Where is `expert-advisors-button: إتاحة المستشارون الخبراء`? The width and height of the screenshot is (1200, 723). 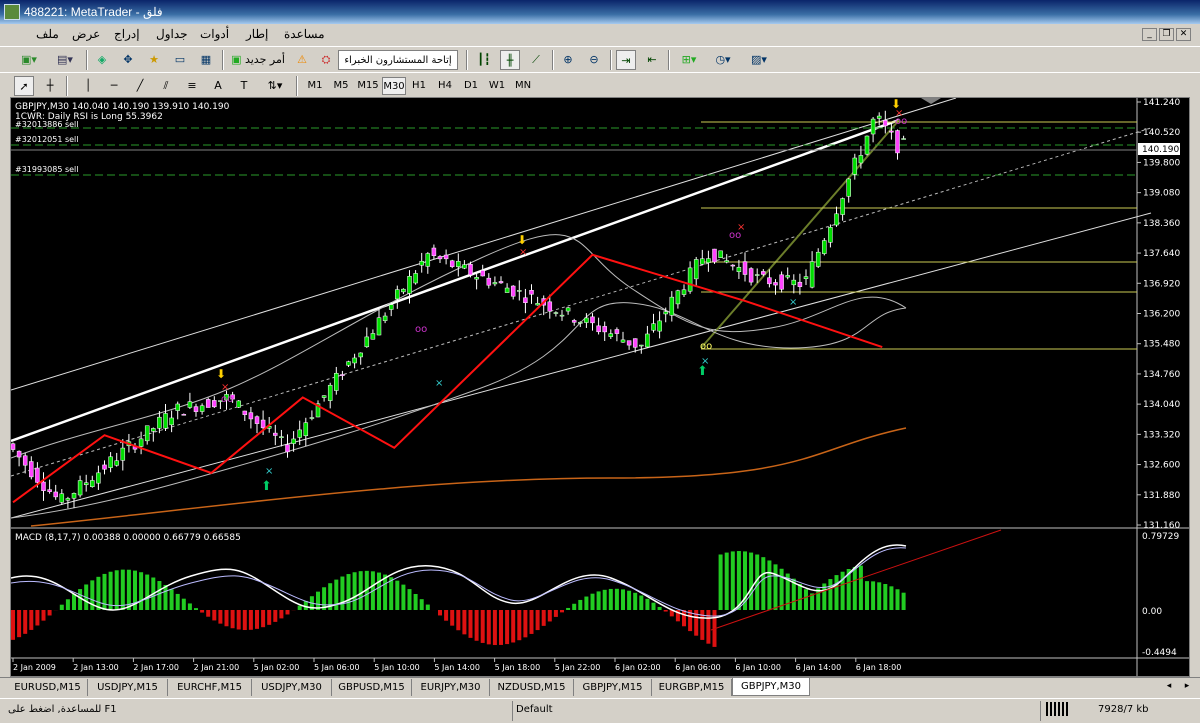 expert-advisors-button: إتاحة المستشارون الخبراء is located at coordinates (398, 60).